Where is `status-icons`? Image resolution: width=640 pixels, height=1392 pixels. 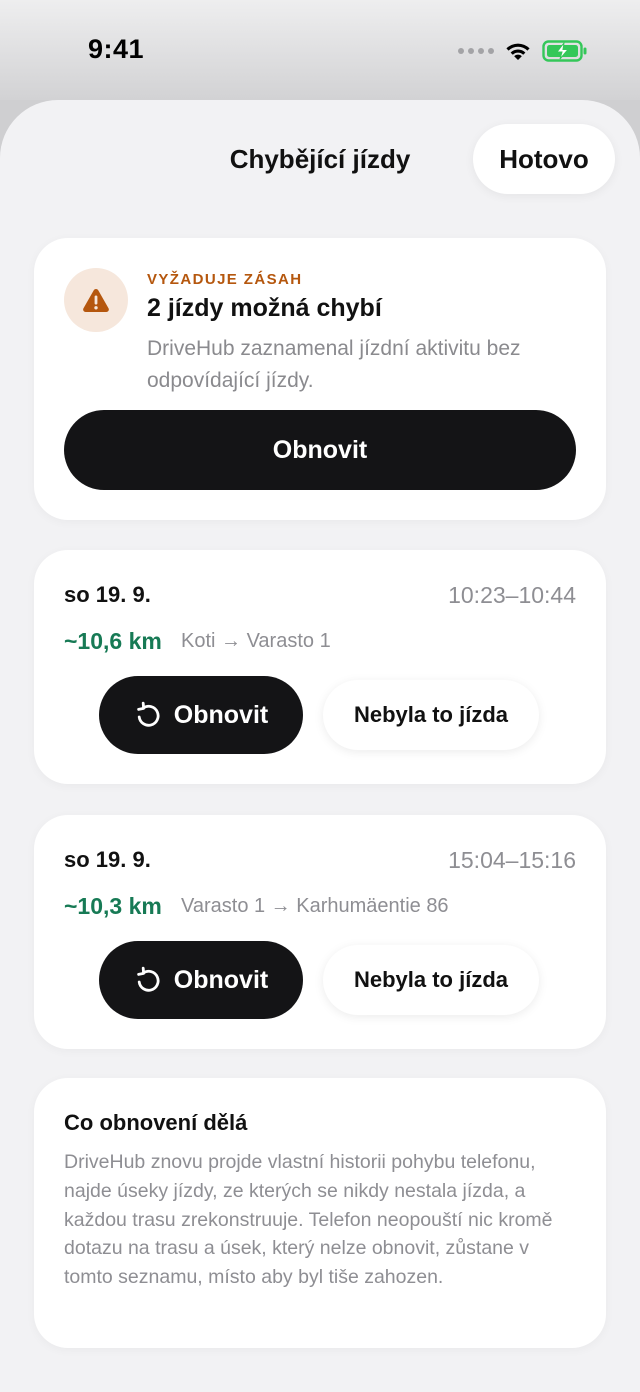 status-icons is located at coordinates (523, 51).